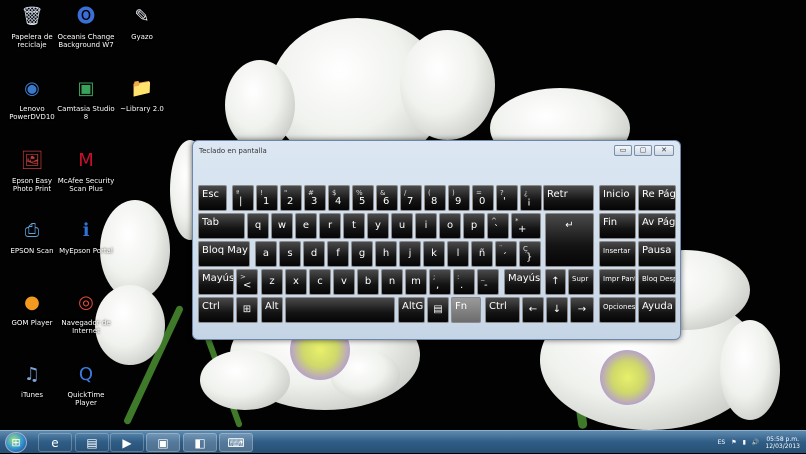 This screenshot has width=806, height=454. Describe the element at coordinates (506, 254) in the screenshot. I see `key-diaer: ¨ ´` at that location.